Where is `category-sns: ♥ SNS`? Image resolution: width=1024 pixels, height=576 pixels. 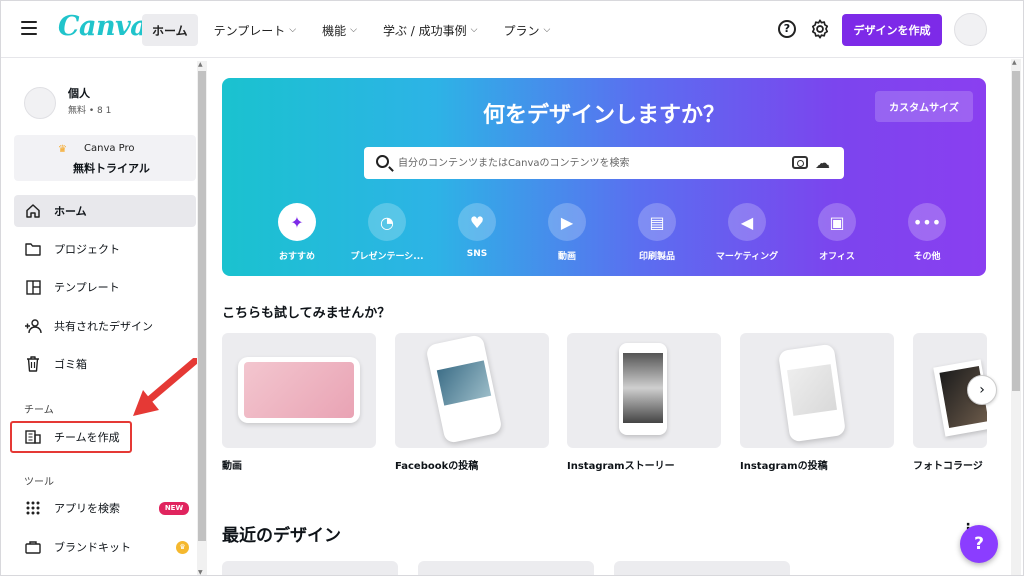
category-sns: ♥ SNS is located at coordinates (477, 232).